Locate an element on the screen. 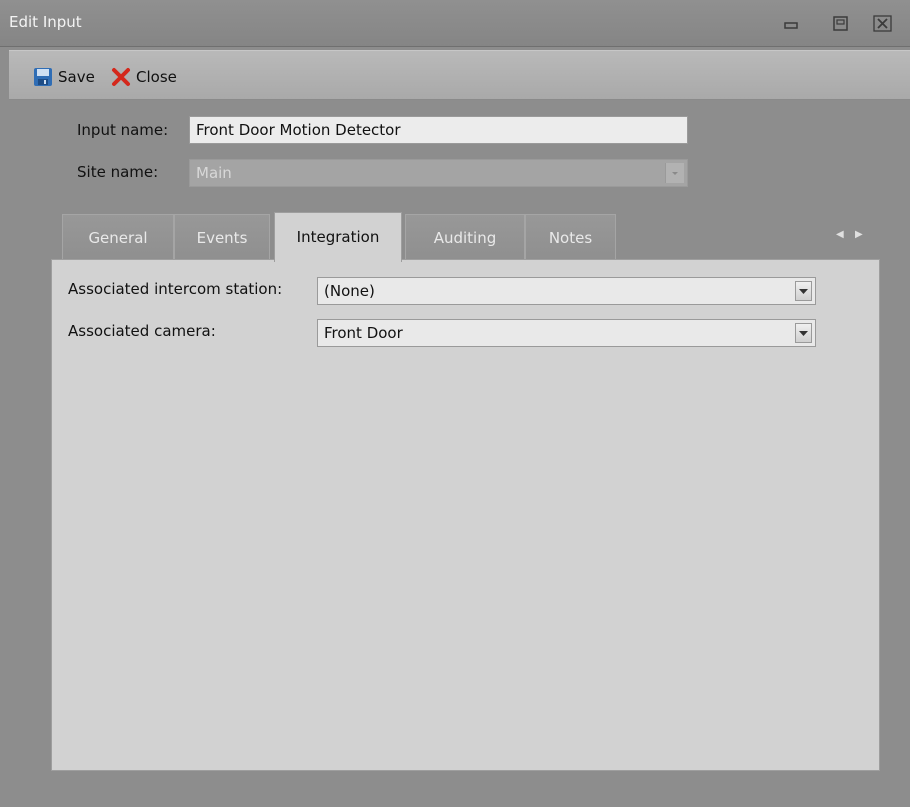 This screenshot has width=910, height=807. scroll-right-icon: ▶ is located at coordinates (859, 234).